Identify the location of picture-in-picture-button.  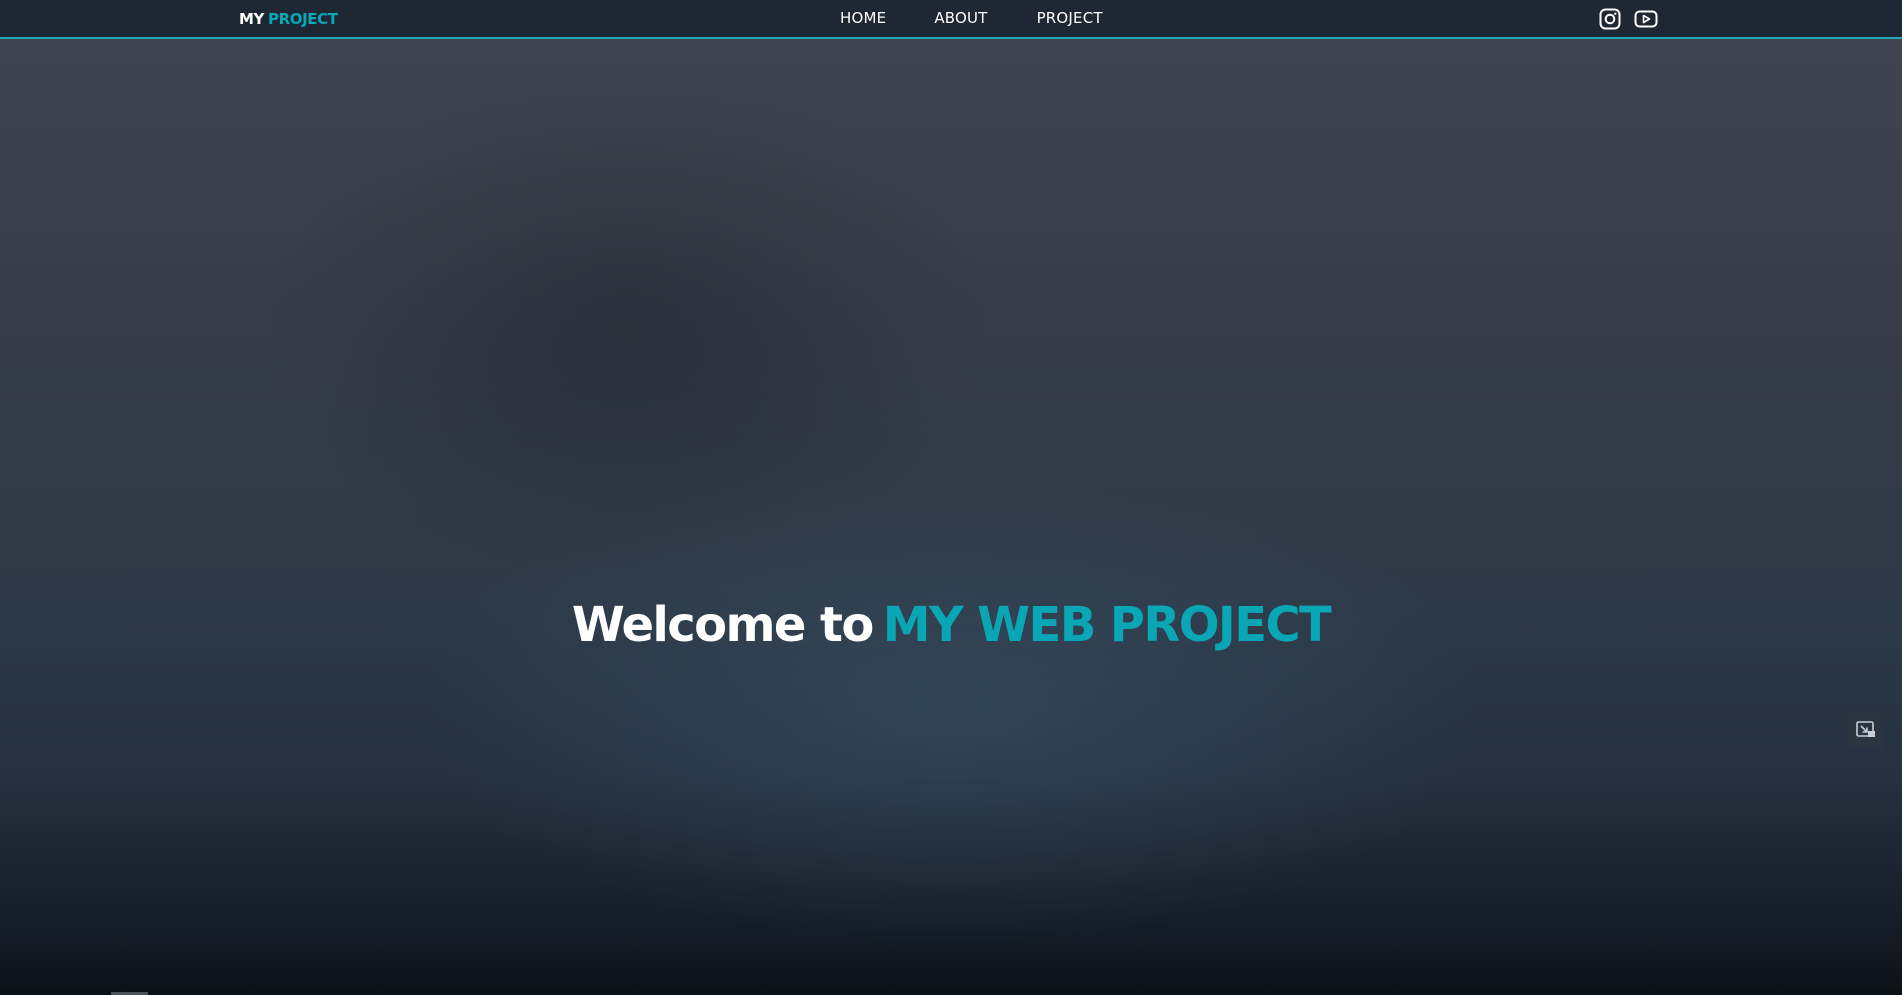
(1865, 730).